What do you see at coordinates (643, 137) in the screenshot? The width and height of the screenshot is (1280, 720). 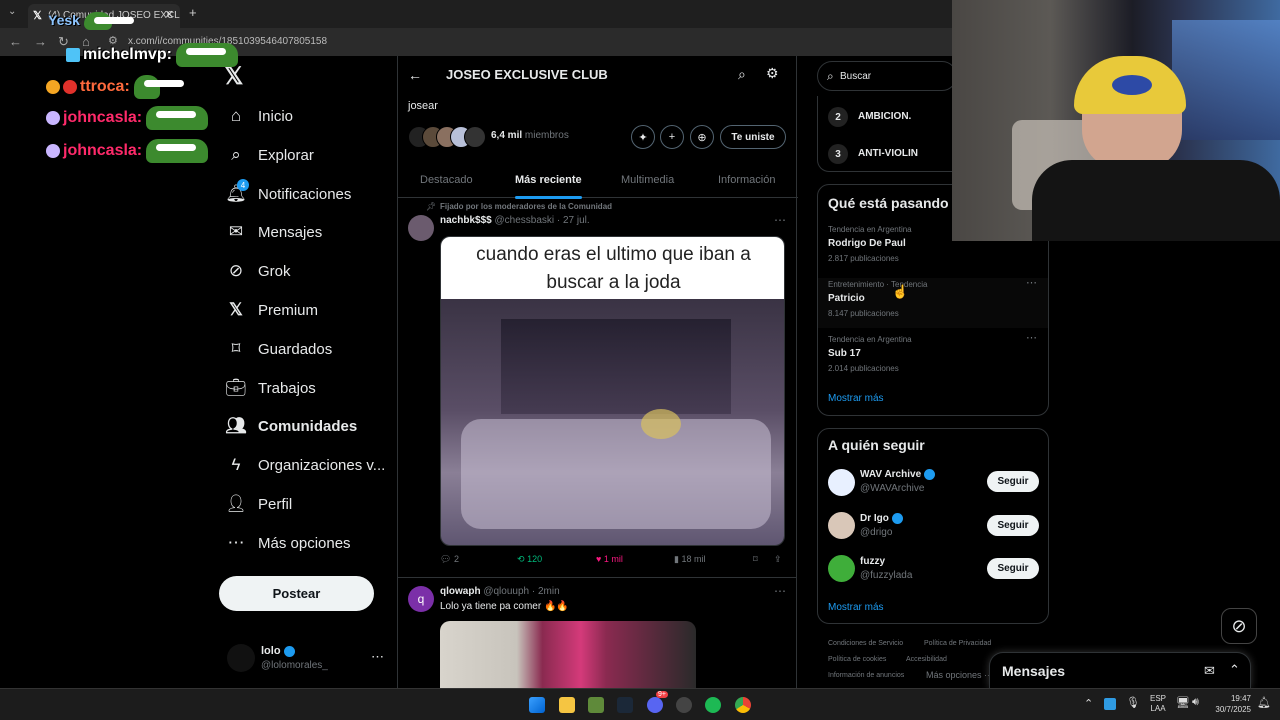 I see `sparkle-icon: ✦` at bounding box center [643, 137].